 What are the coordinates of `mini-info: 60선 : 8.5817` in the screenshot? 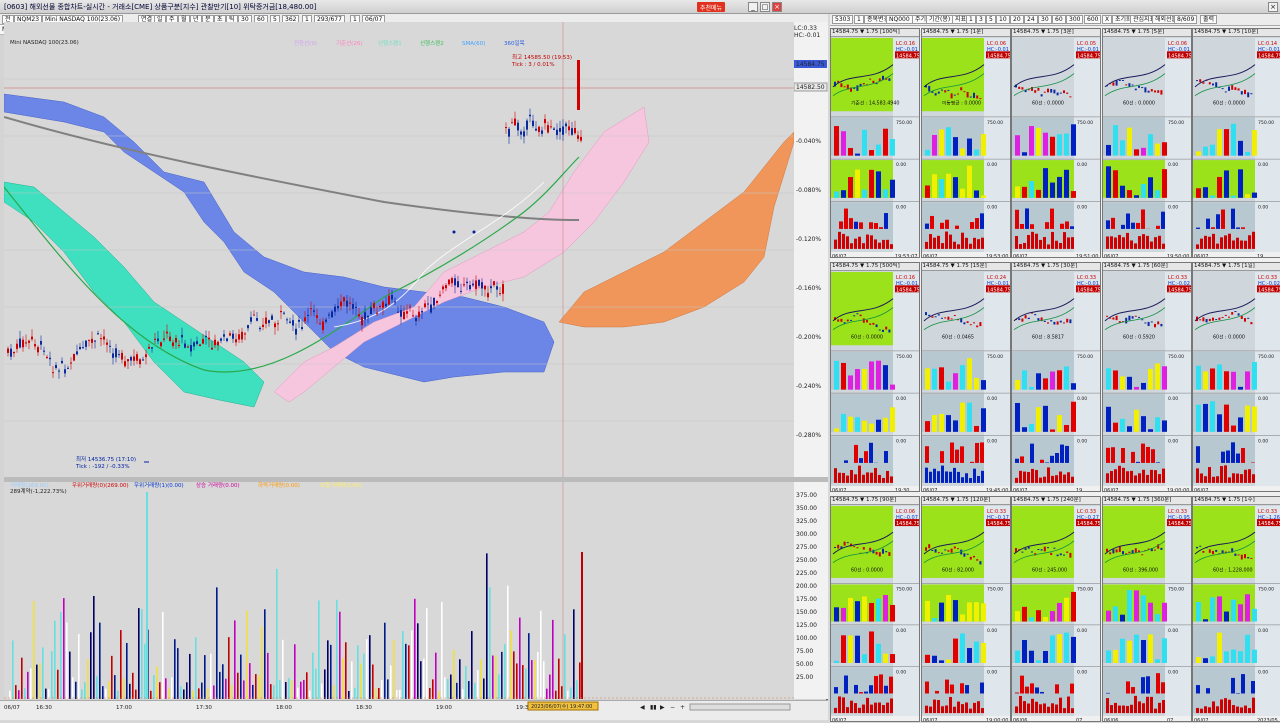 It's located at (1048, 337).